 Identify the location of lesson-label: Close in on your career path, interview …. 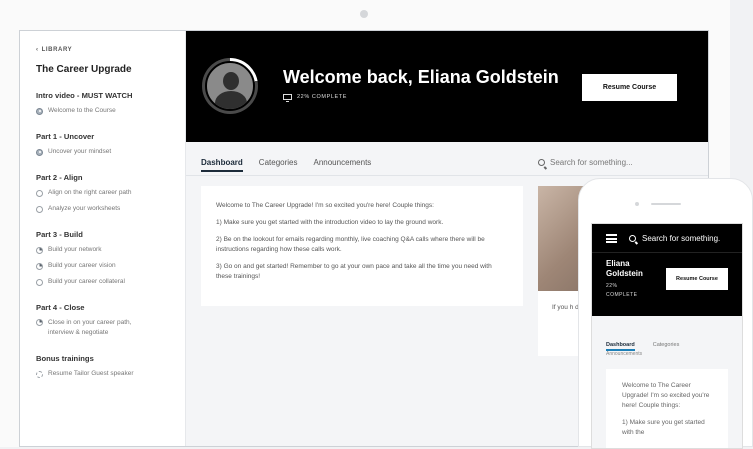
(90, 327).